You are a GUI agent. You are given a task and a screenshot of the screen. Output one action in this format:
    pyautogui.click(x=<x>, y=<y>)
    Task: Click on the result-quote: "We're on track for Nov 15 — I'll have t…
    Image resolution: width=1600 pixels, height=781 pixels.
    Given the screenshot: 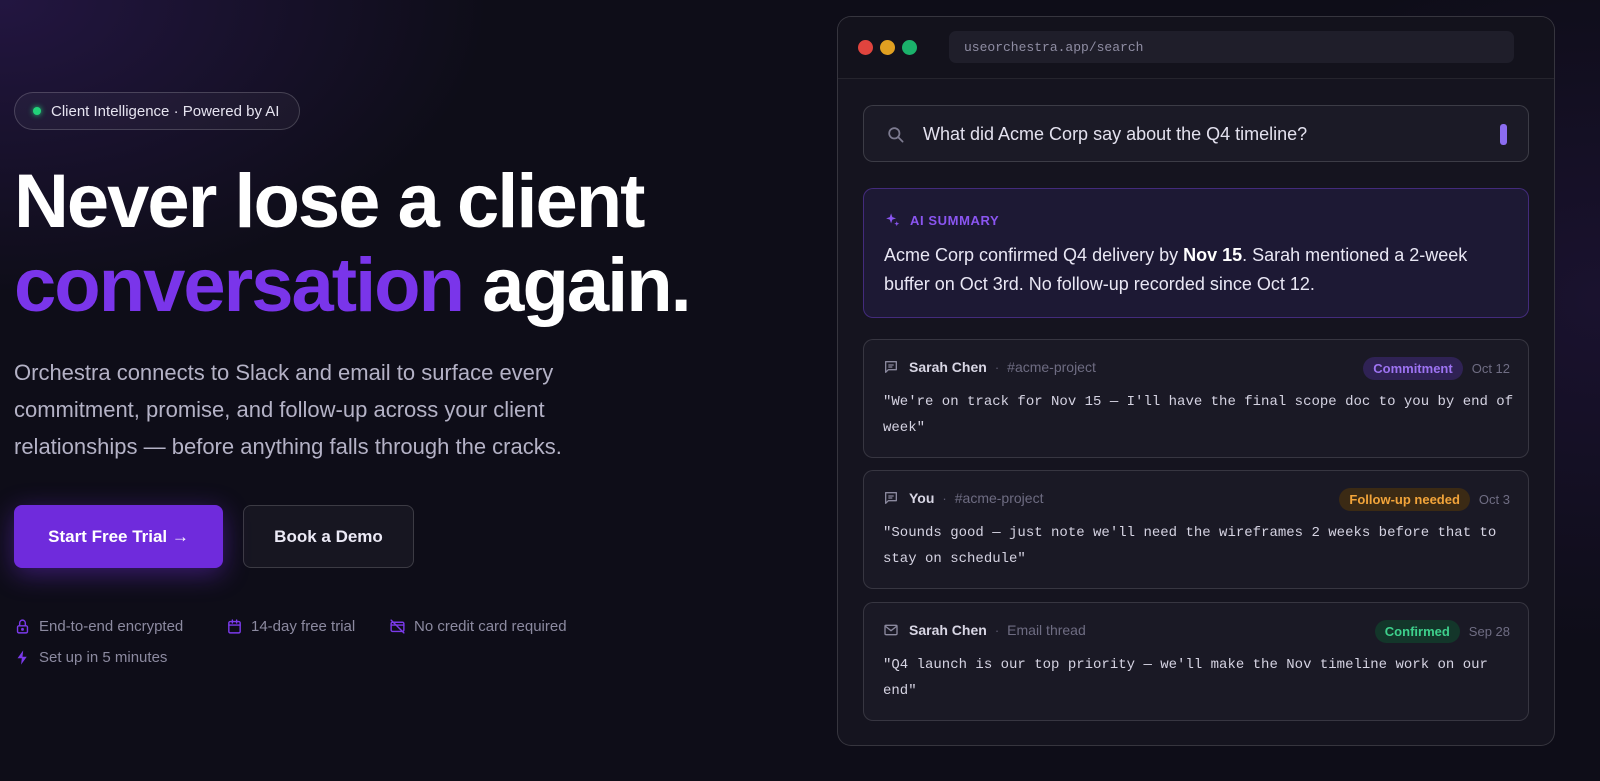 What is the action you would take?
    pyautogui.click(x=1198, y=415)
    